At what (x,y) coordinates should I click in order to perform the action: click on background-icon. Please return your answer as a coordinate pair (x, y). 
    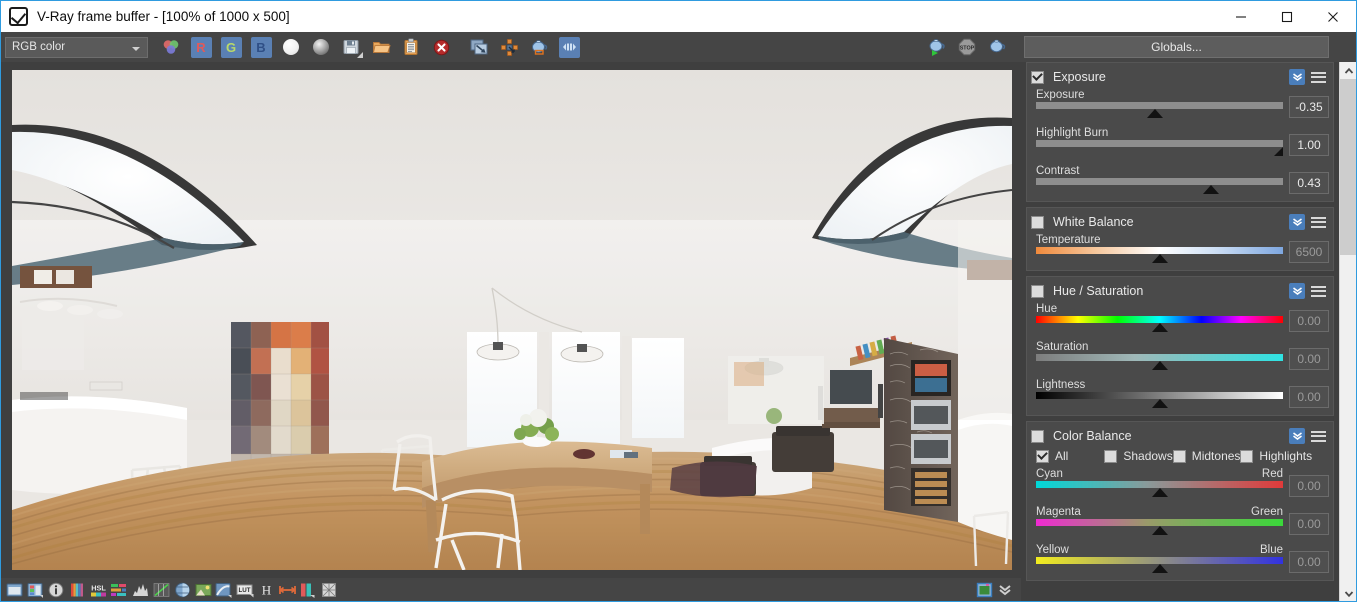
    Looking at the image, I should click on (329, 590).